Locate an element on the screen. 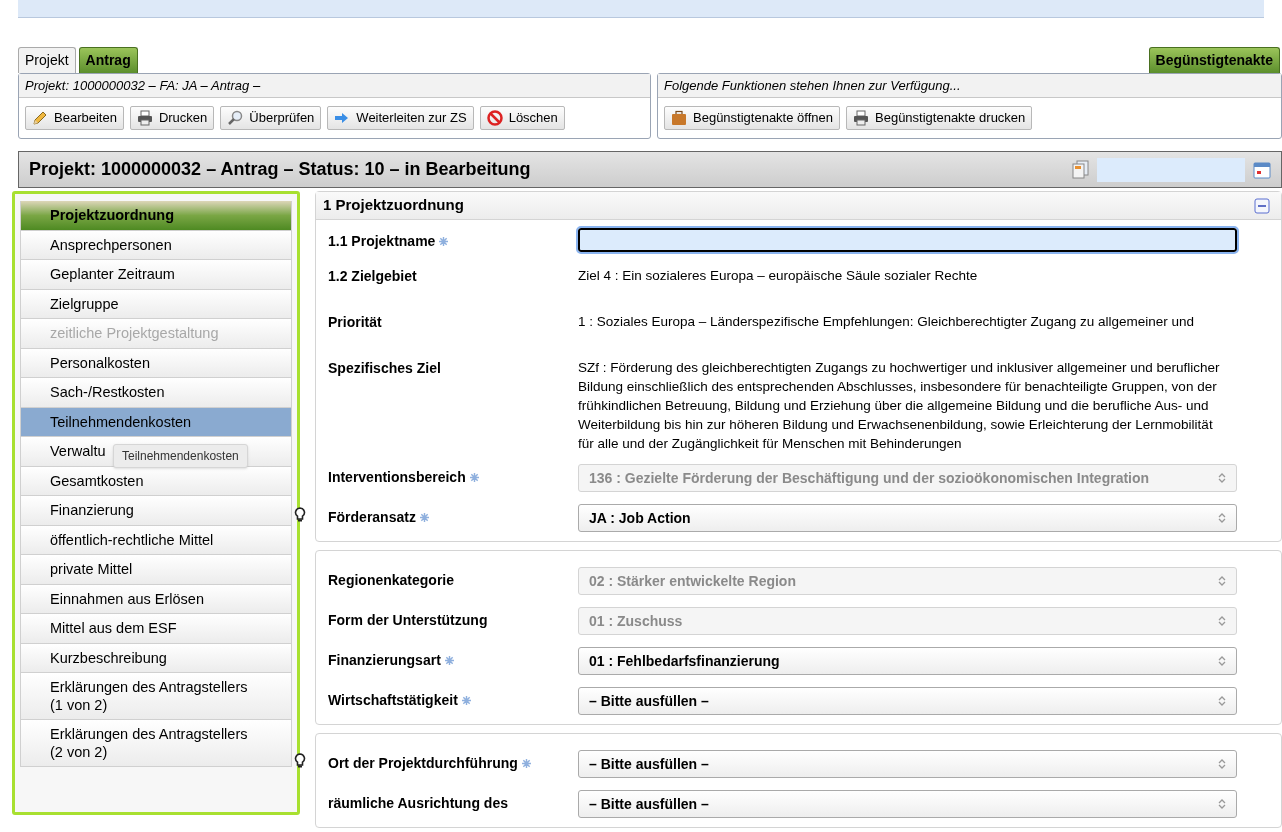 Image resolution: width=1282 pixels, height=832 pixels. pencil-icon is located at coordinates (40, 118).